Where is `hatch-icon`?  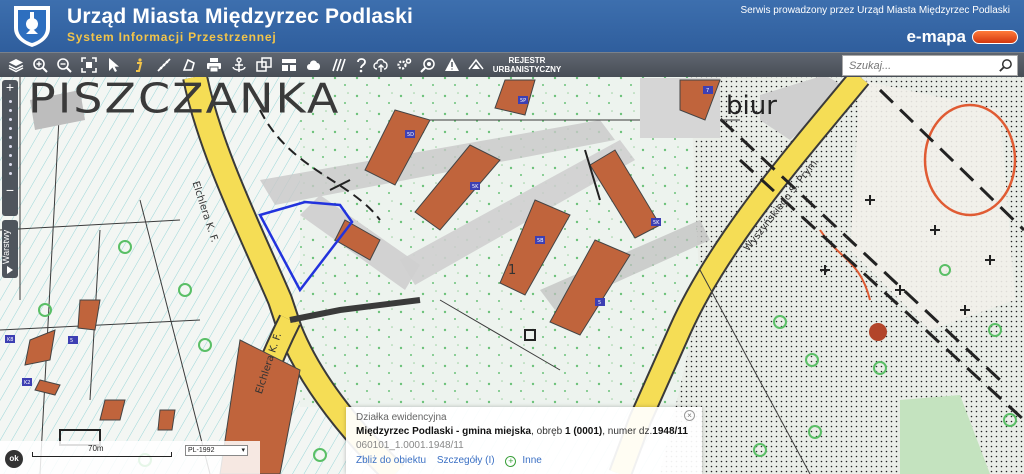 hatch-icon is located at coordinates (338, 65).